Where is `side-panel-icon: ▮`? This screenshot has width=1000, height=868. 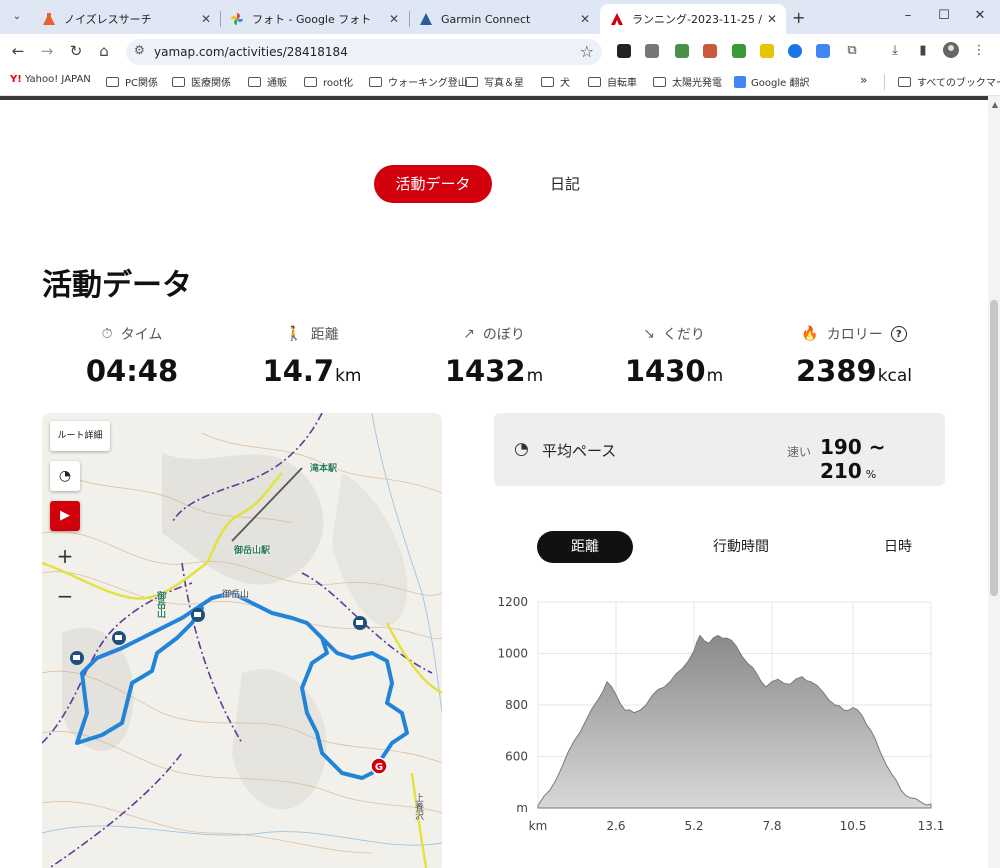
side-panel-icon: ▮ is located at coordinates (923, 51).